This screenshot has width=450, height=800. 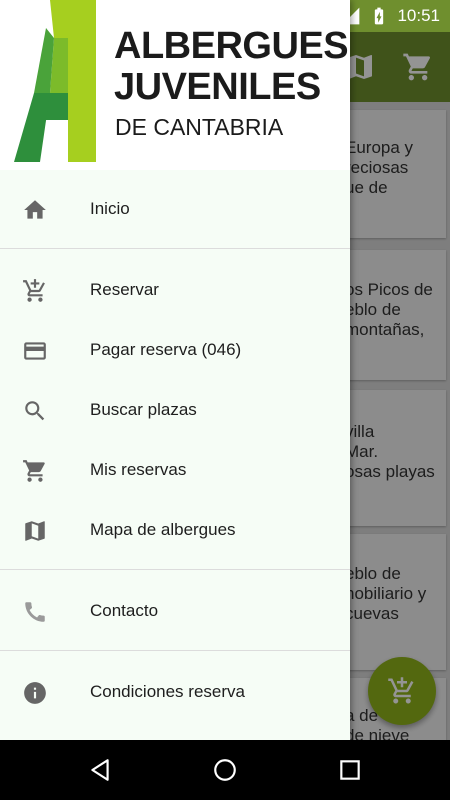 I want to click on search-icon, so click(x=35, y=411).